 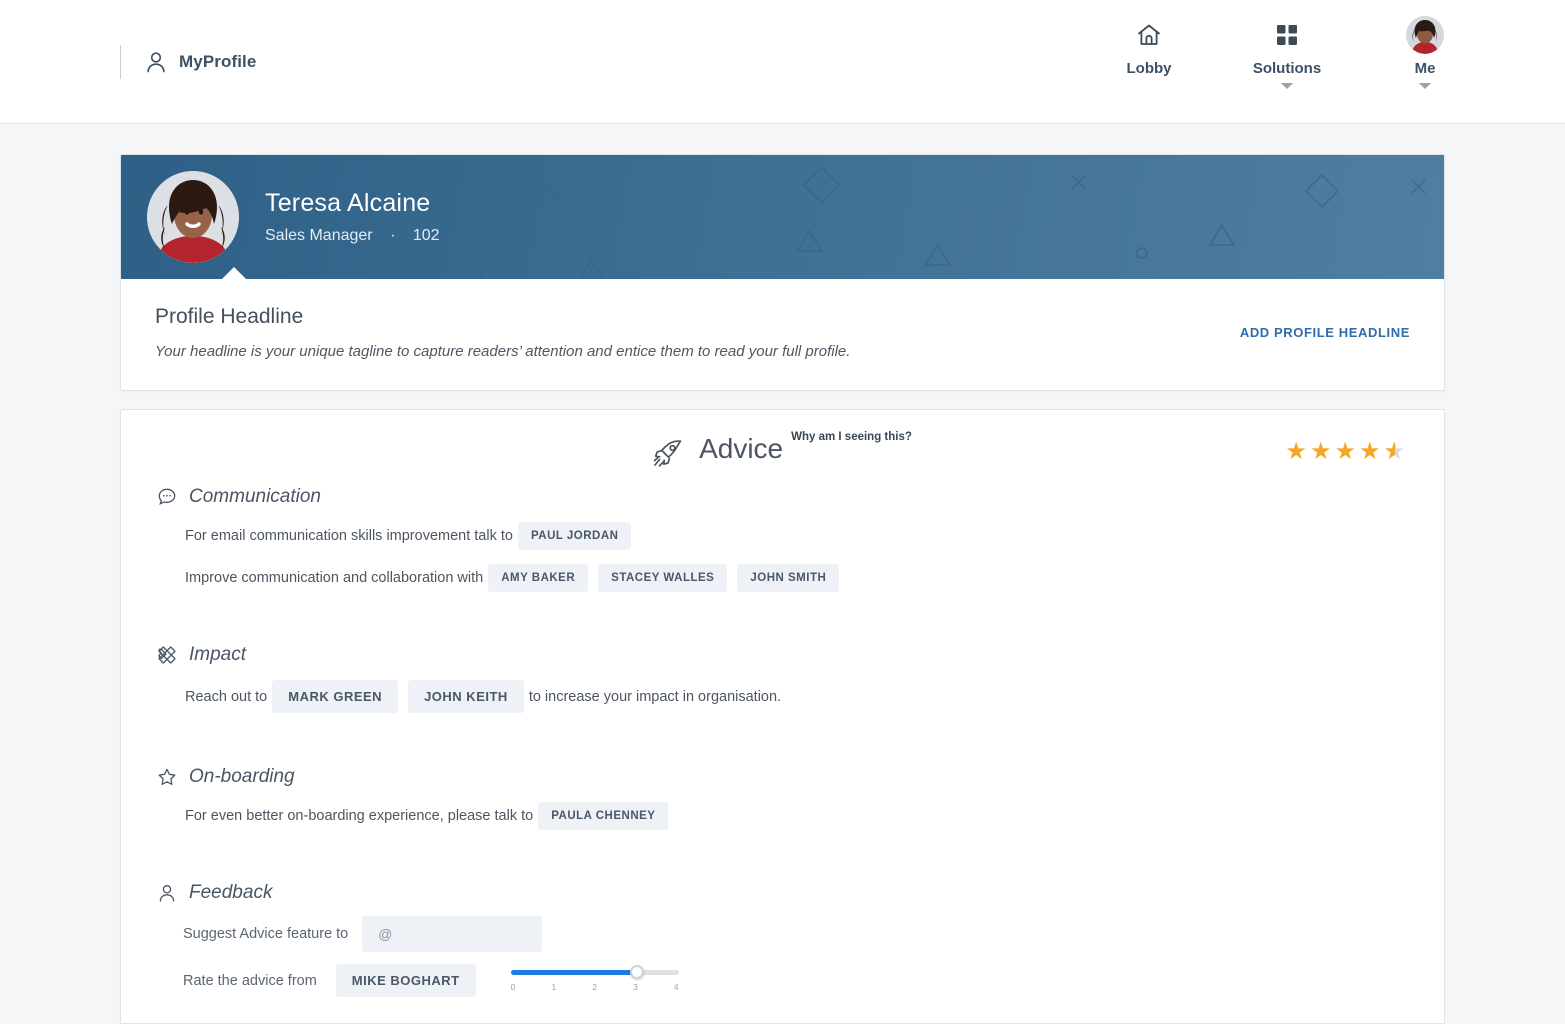 I want to click on person-chip: JOHN SMITH, so click(x=788, y=578).